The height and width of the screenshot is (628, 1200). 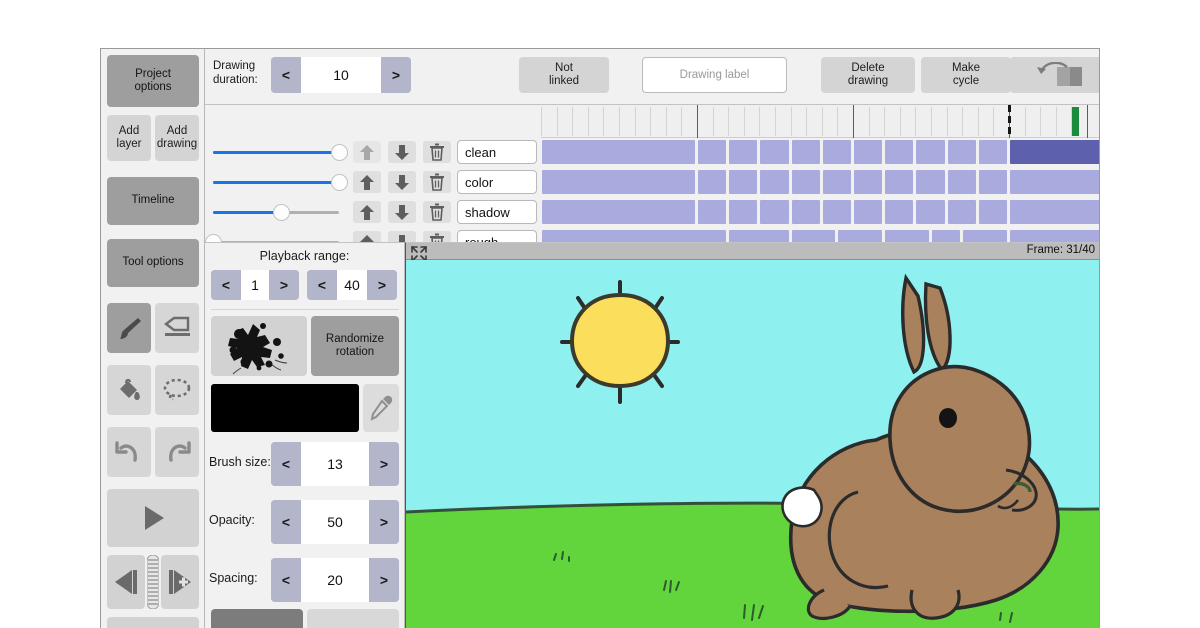 What do you see at coordinates (126, 582) in the screenshot?
I see `previous-frame-button` at bounding box center [126, 582].